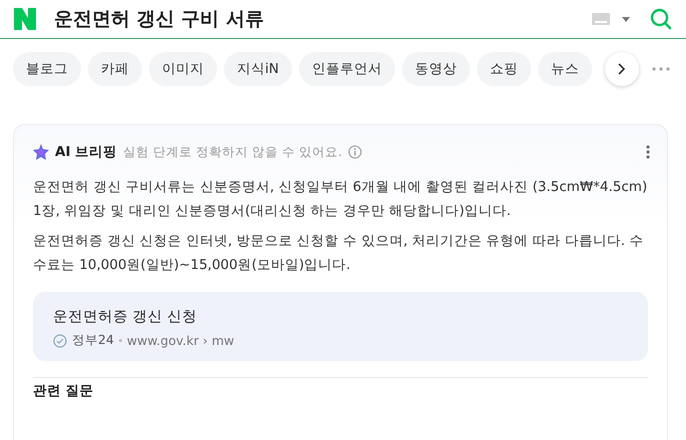  What do you see at coordinates (338, 253) in the screenshot?
I see `briefing-paragraph: 운전면허증 갱신 신청은 인터넷, 방문으로 신청할 수 있으며, 처리기간은 유형에 따라 다릅니다. 수수료는 10,000원(일반)~15,000원(모바일)입니다.` at bounding box center [338, 253].